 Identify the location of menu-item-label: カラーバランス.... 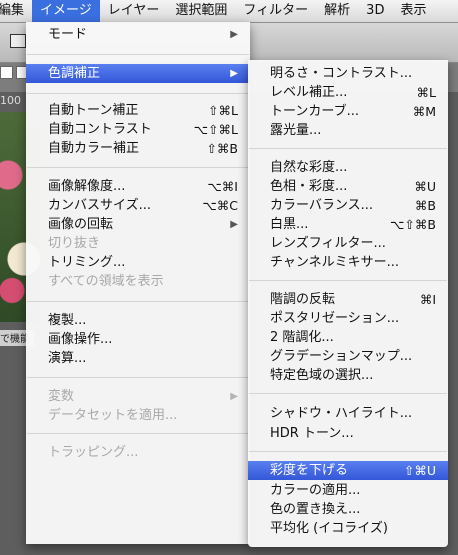
(322, 205).